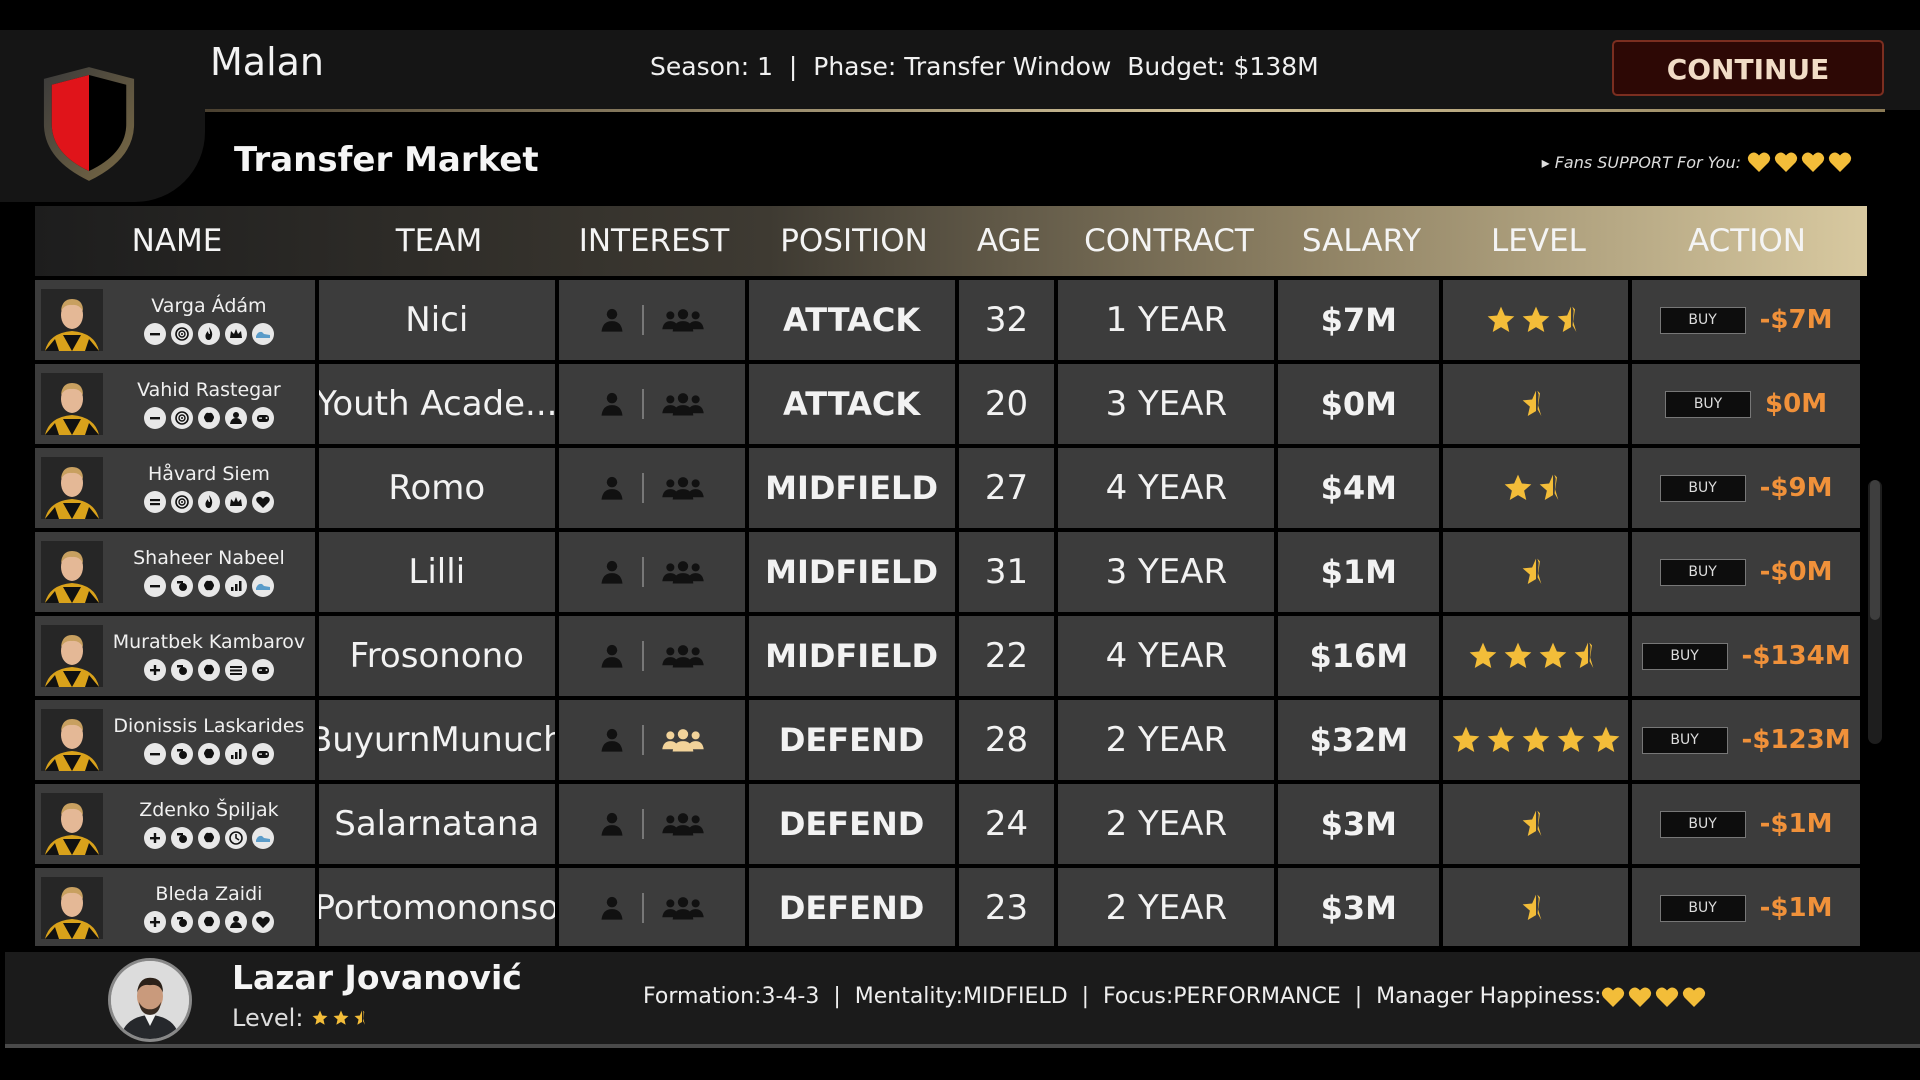 Image resolution: width=1920 pixels, height=1080 pixels. Describe the element at coordinates (854, 241) in the screenshot. I see `column-header-position: POSITION` at that location.